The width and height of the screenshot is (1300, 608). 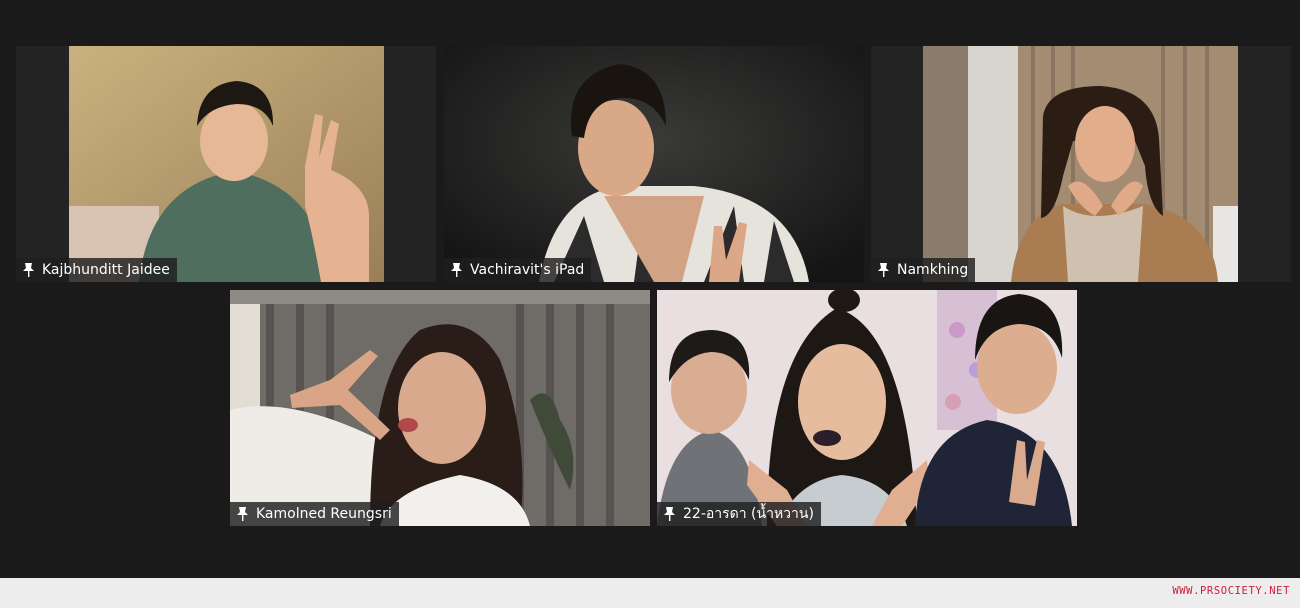 I want to click on footer-bar: WWW.PRSOCIETY.NET, so click(x=650, y=593).